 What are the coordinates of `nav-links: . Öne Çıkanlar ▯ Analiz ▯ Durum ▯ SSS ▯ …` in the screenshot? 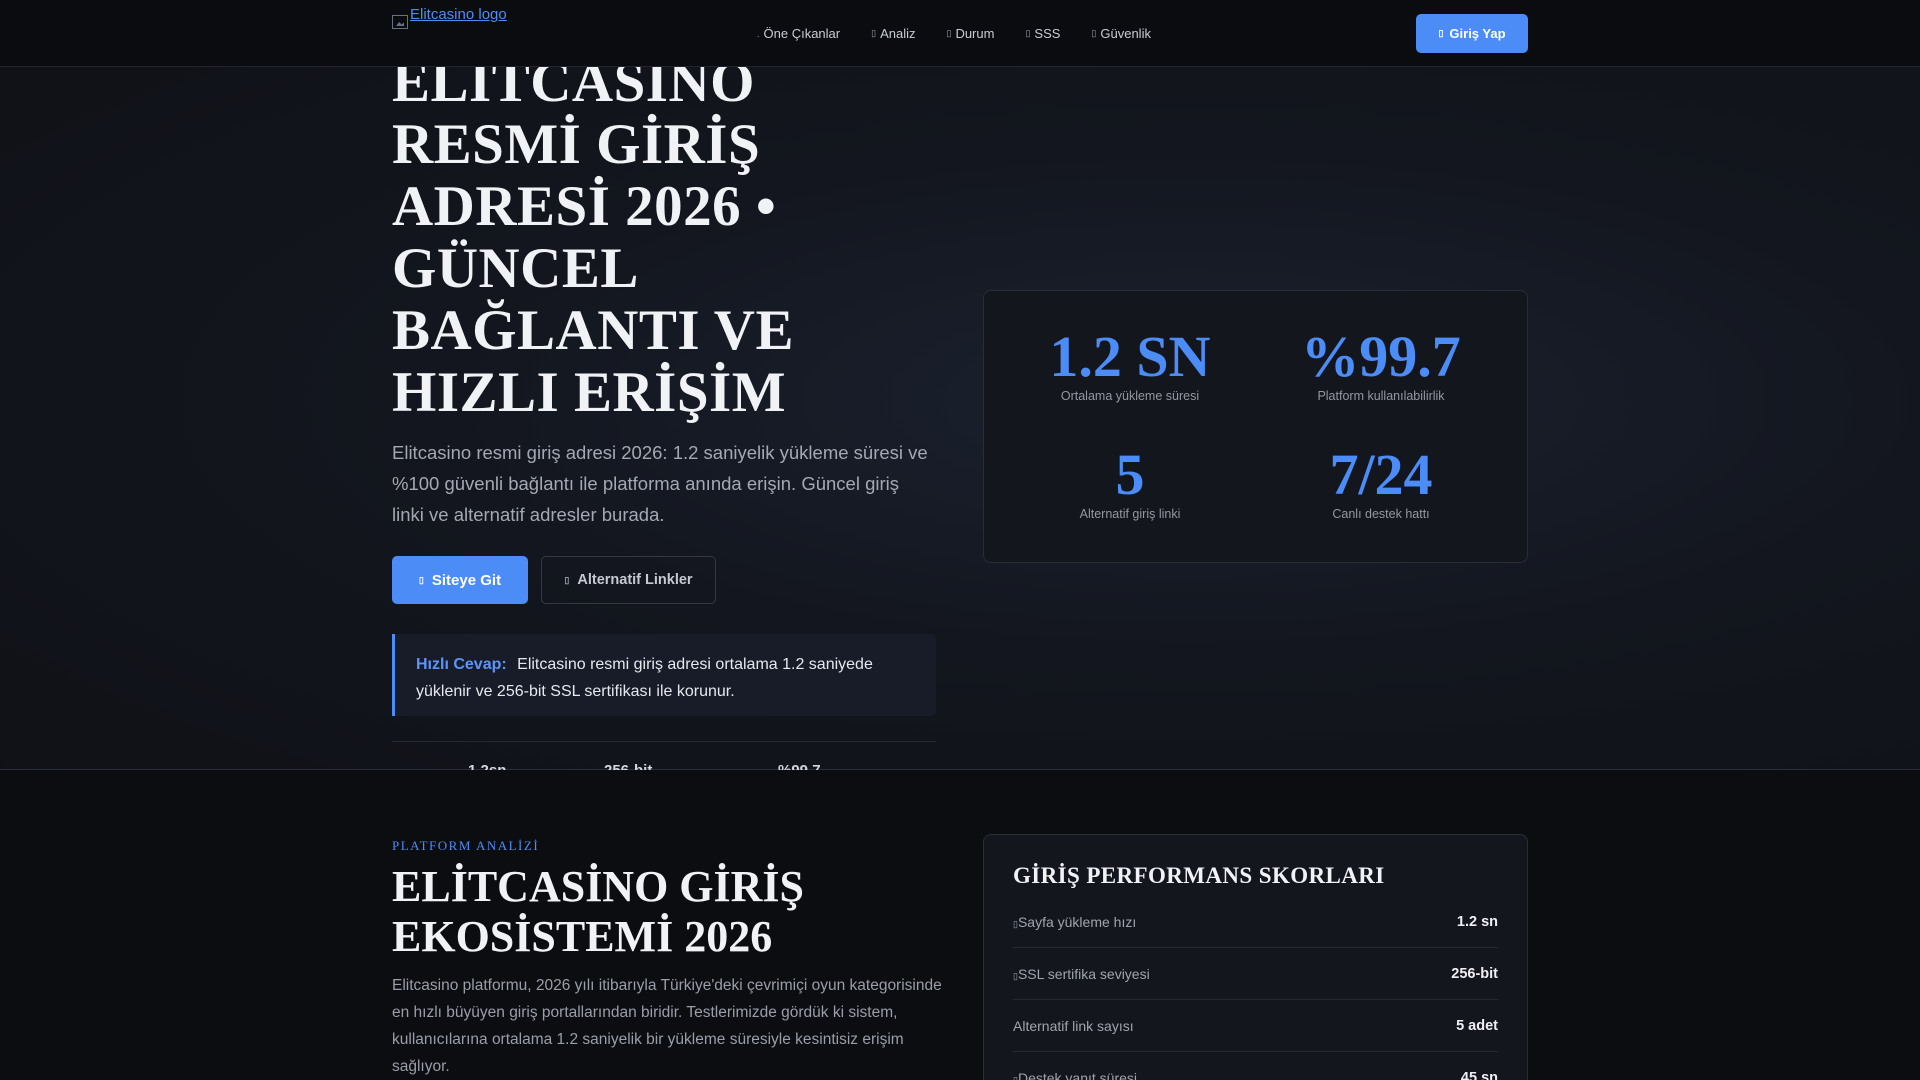 It's located at (954, 33).